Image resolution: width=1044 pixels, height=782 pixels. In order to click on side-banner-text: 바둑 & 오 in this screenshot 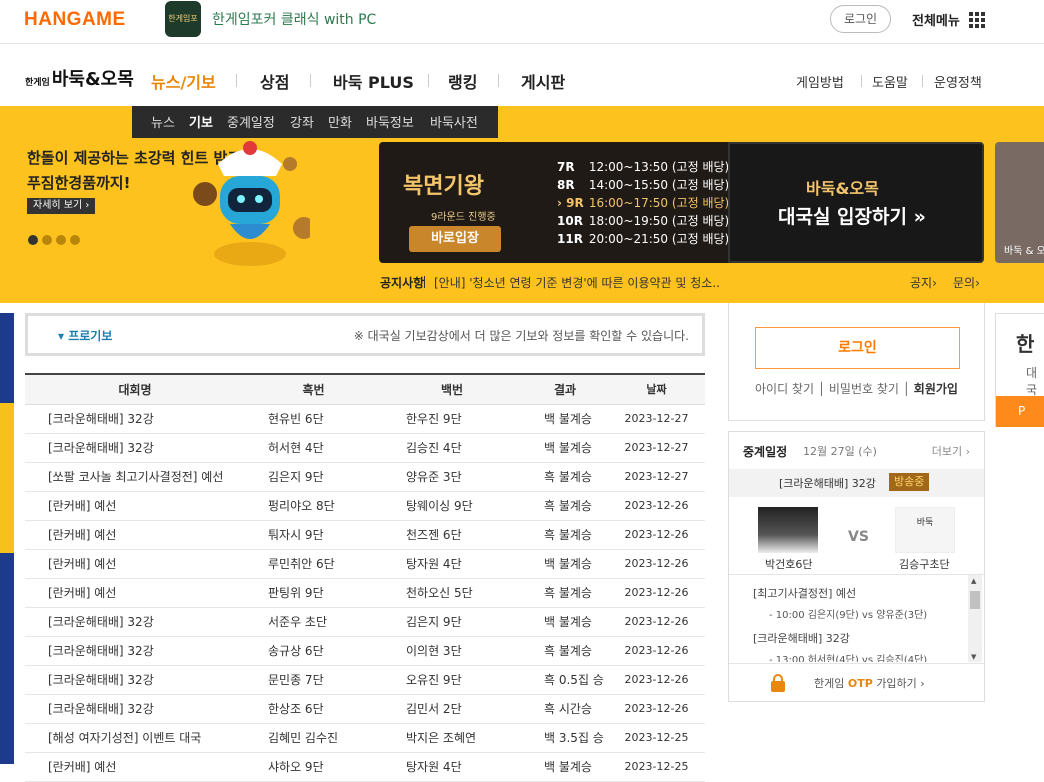, I will do `click(1024, 251)`.